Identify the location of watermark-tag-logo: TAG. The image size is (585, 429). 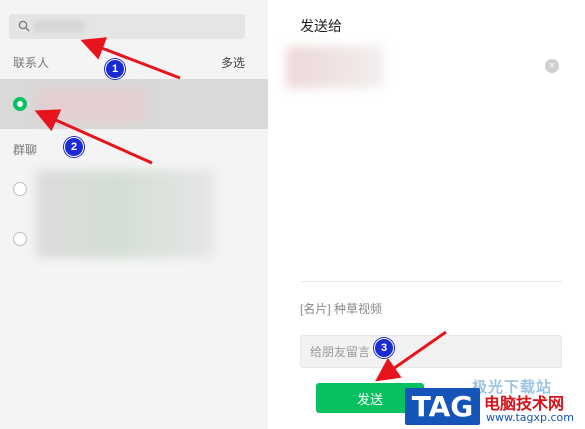
(442, 406).